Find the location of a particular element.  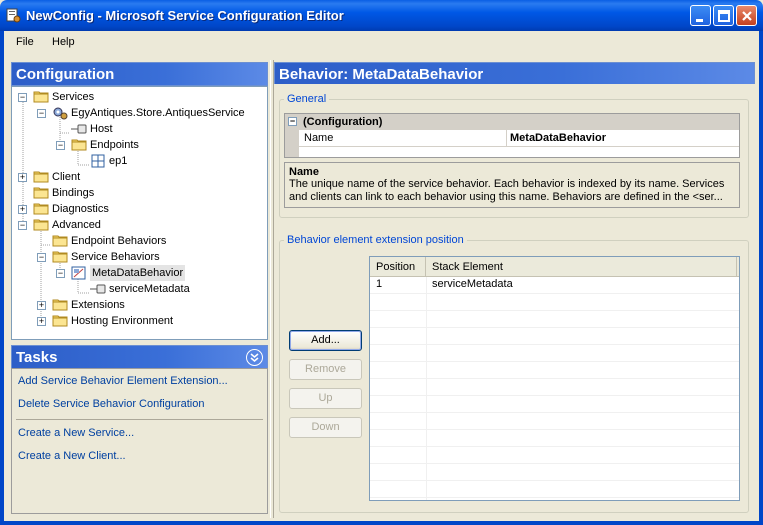

collapse-category-icon: − is located at coordinates (292, 121).